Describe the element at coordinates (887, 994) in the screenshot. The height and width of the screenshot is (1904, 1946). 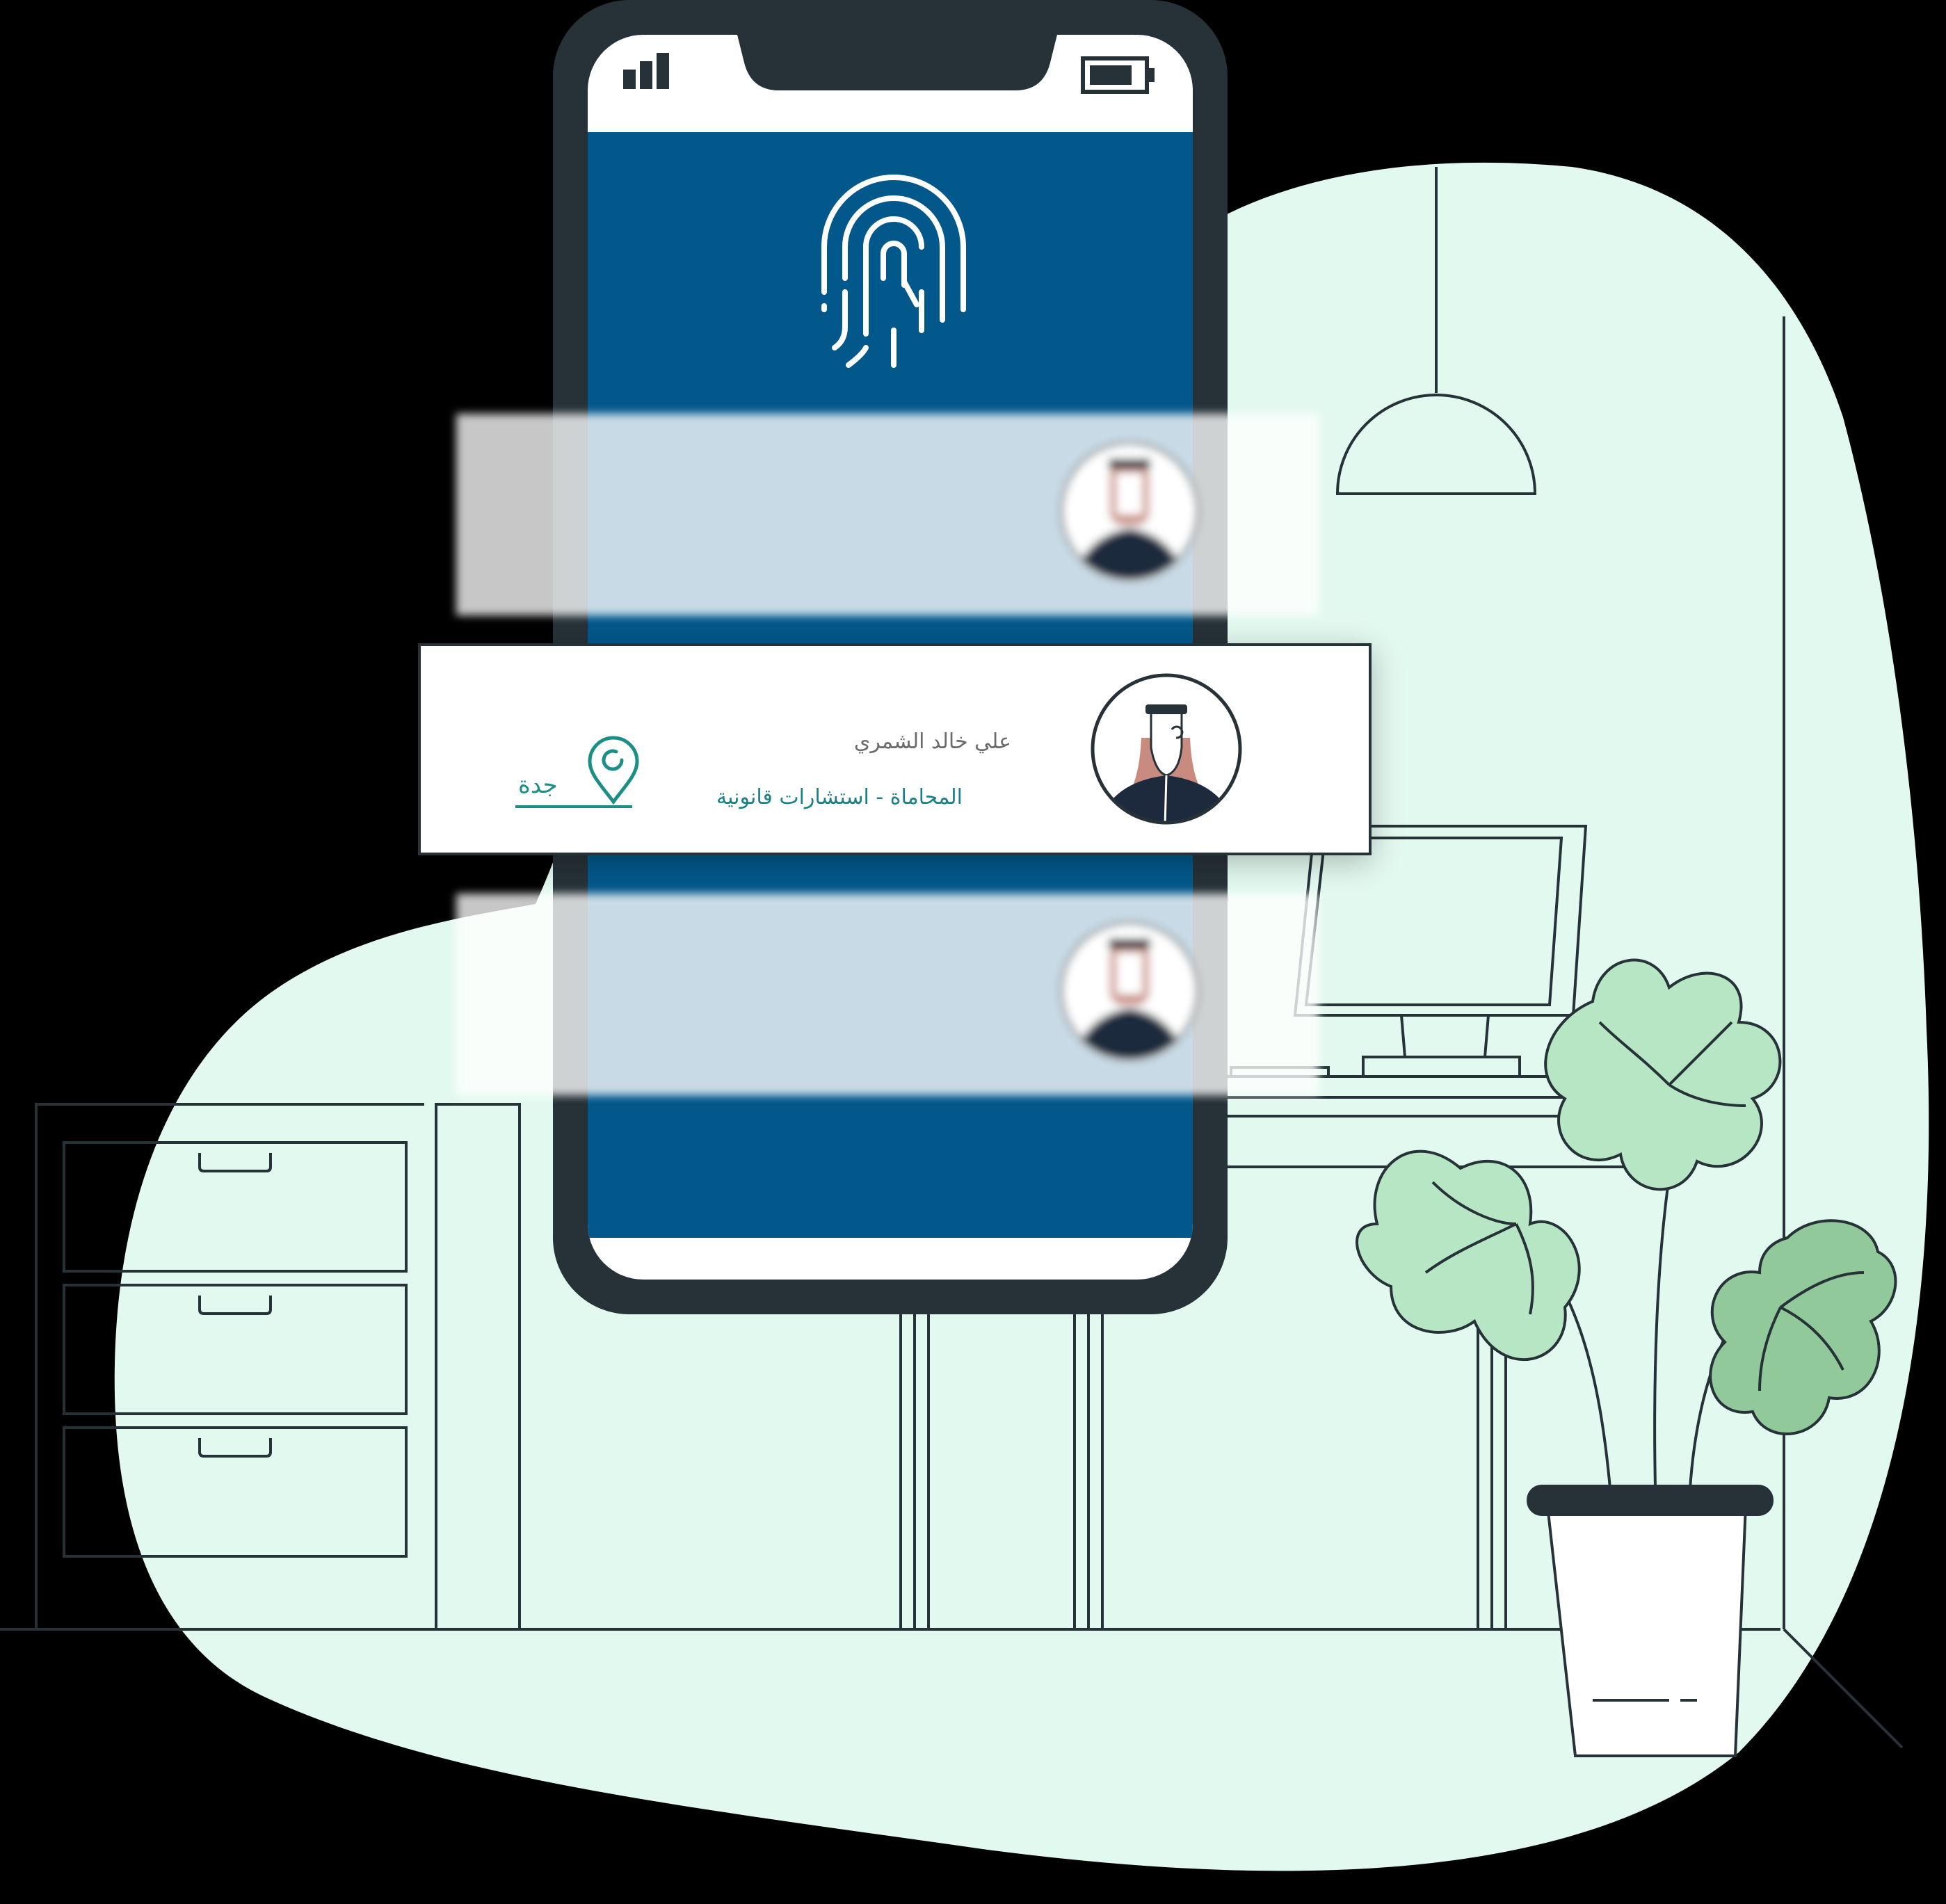
I see `blurred-card-bottom` at that location.